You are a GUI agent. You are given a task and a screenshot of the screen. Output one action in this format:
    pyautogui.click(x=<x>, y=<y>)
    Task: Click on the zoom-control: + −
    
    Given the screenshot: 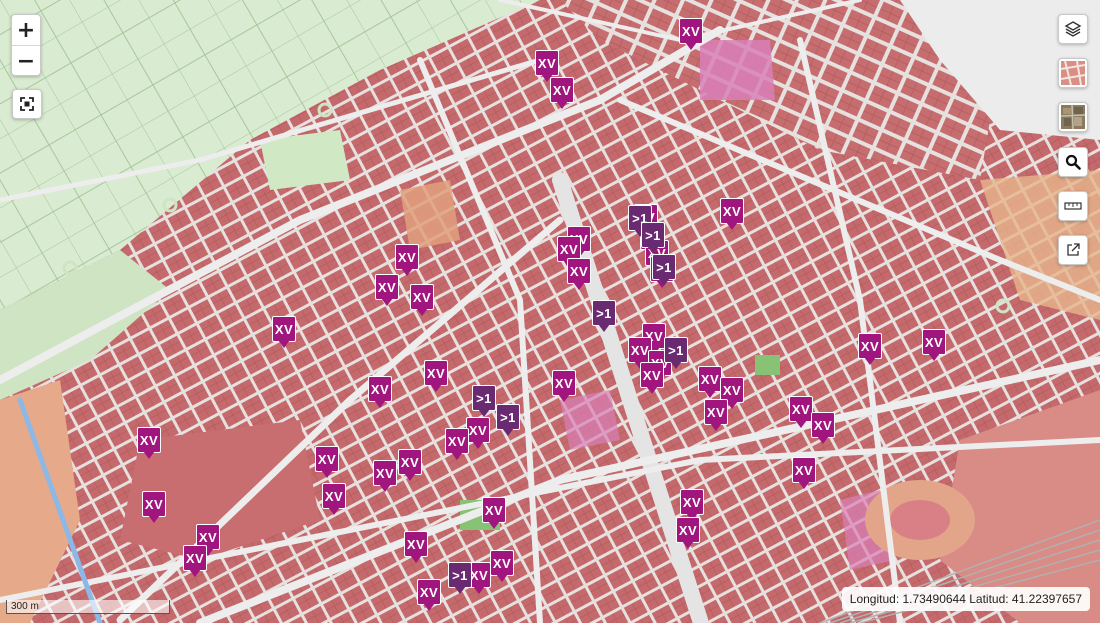 What is the action you would take?
    pyautogui.click(x=26, y=45)
    